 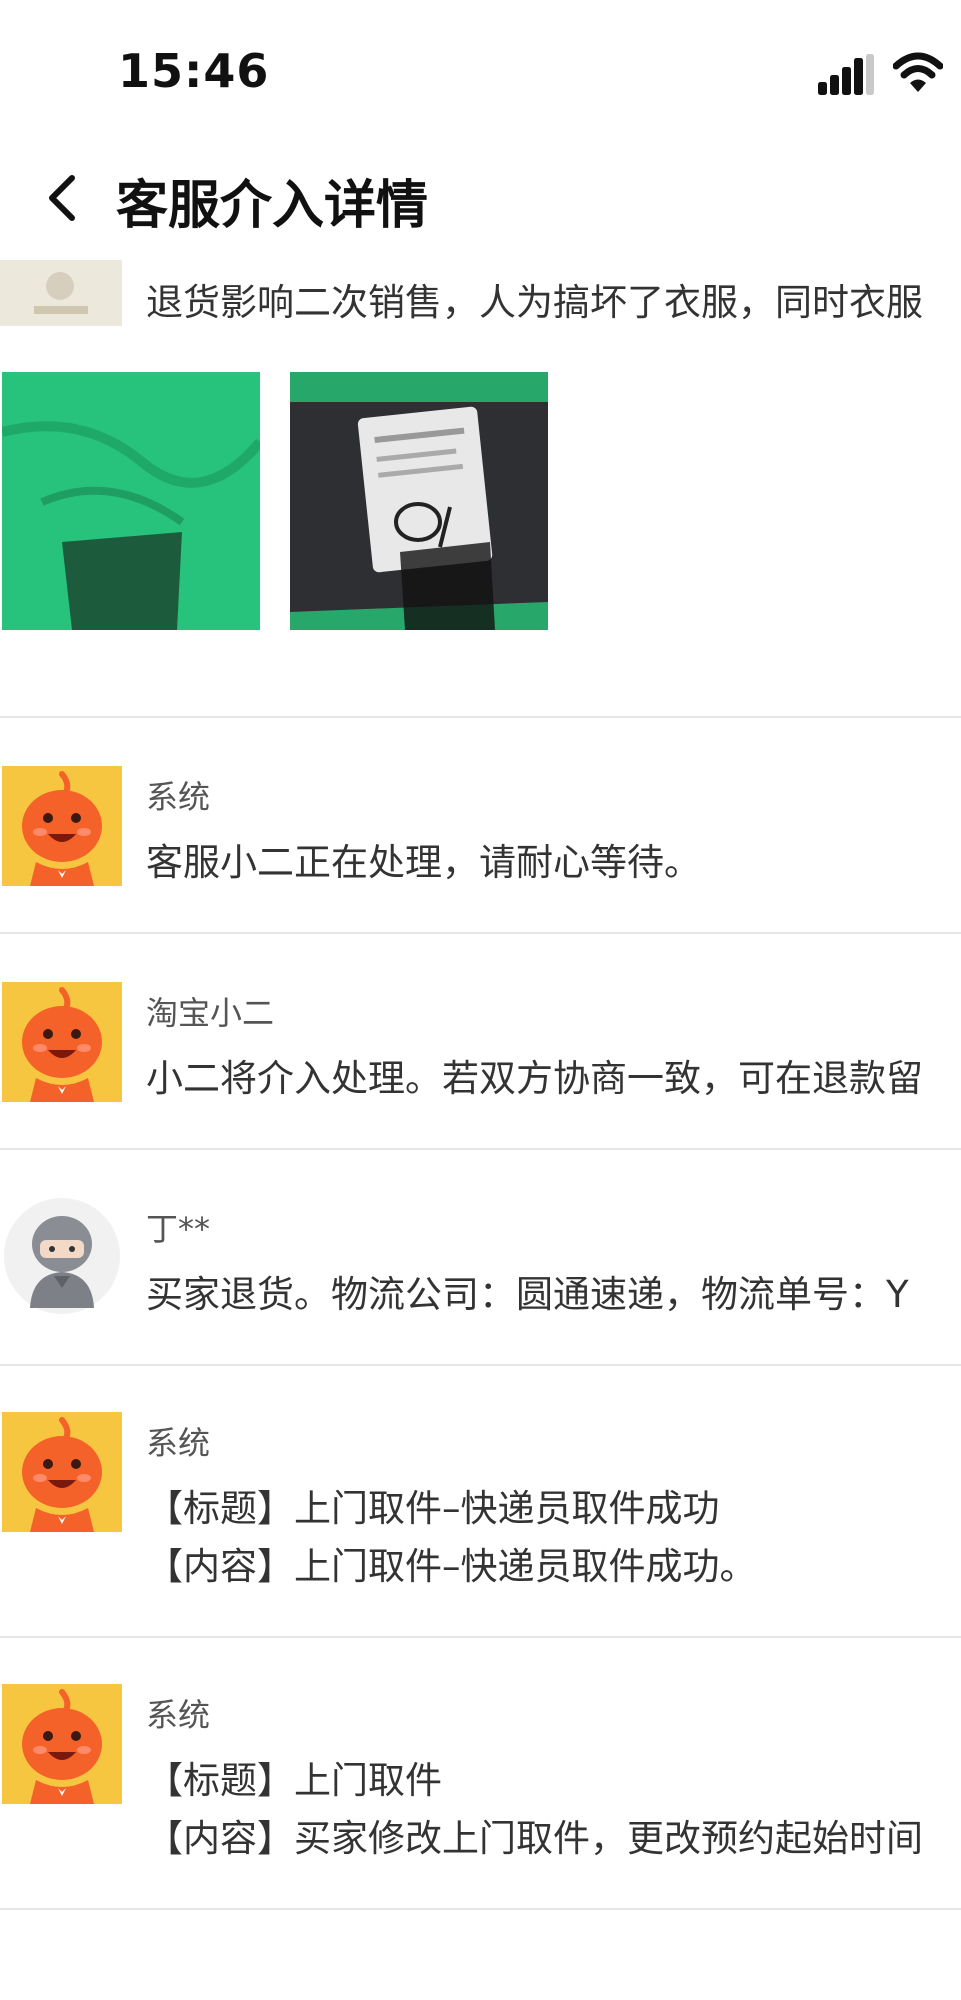 What do you see at coordinates (846, 74) in the screenshot?
I see `cellular-signal-icon` at bounding box center [846, 74].